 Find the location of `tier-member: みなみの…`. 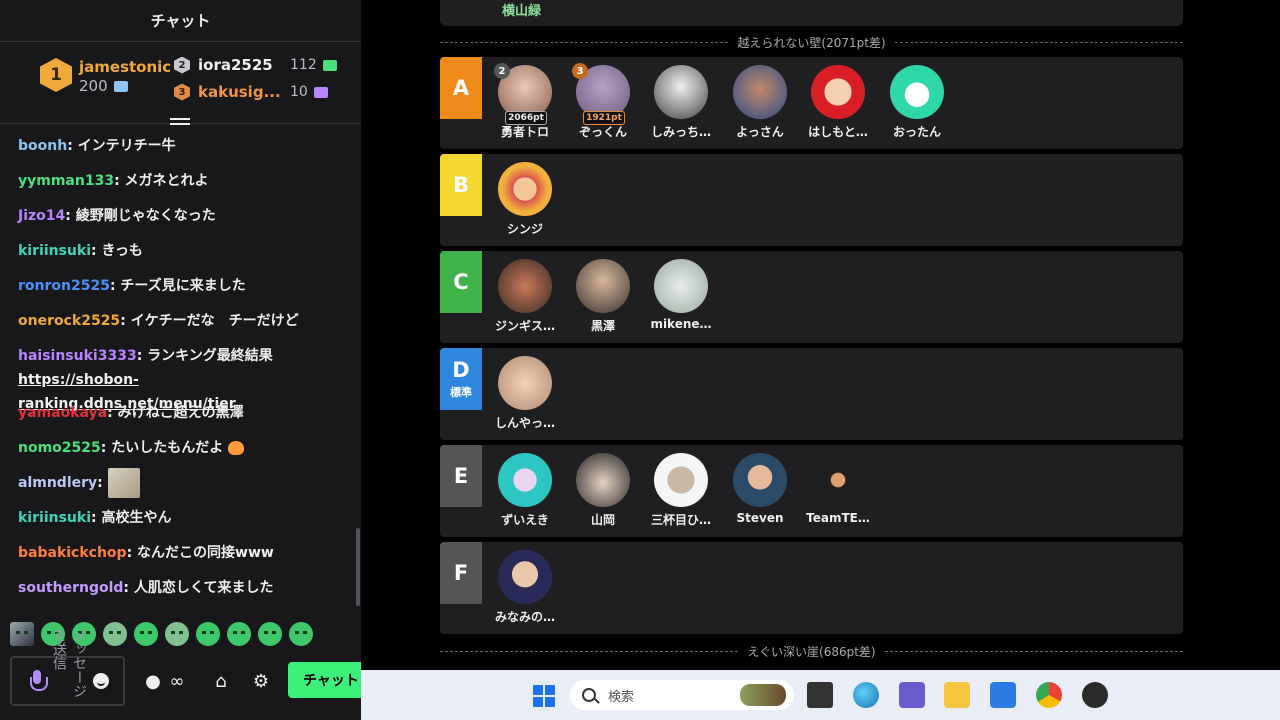

tier-member: みなみの… is located at coordinates (525, 587).